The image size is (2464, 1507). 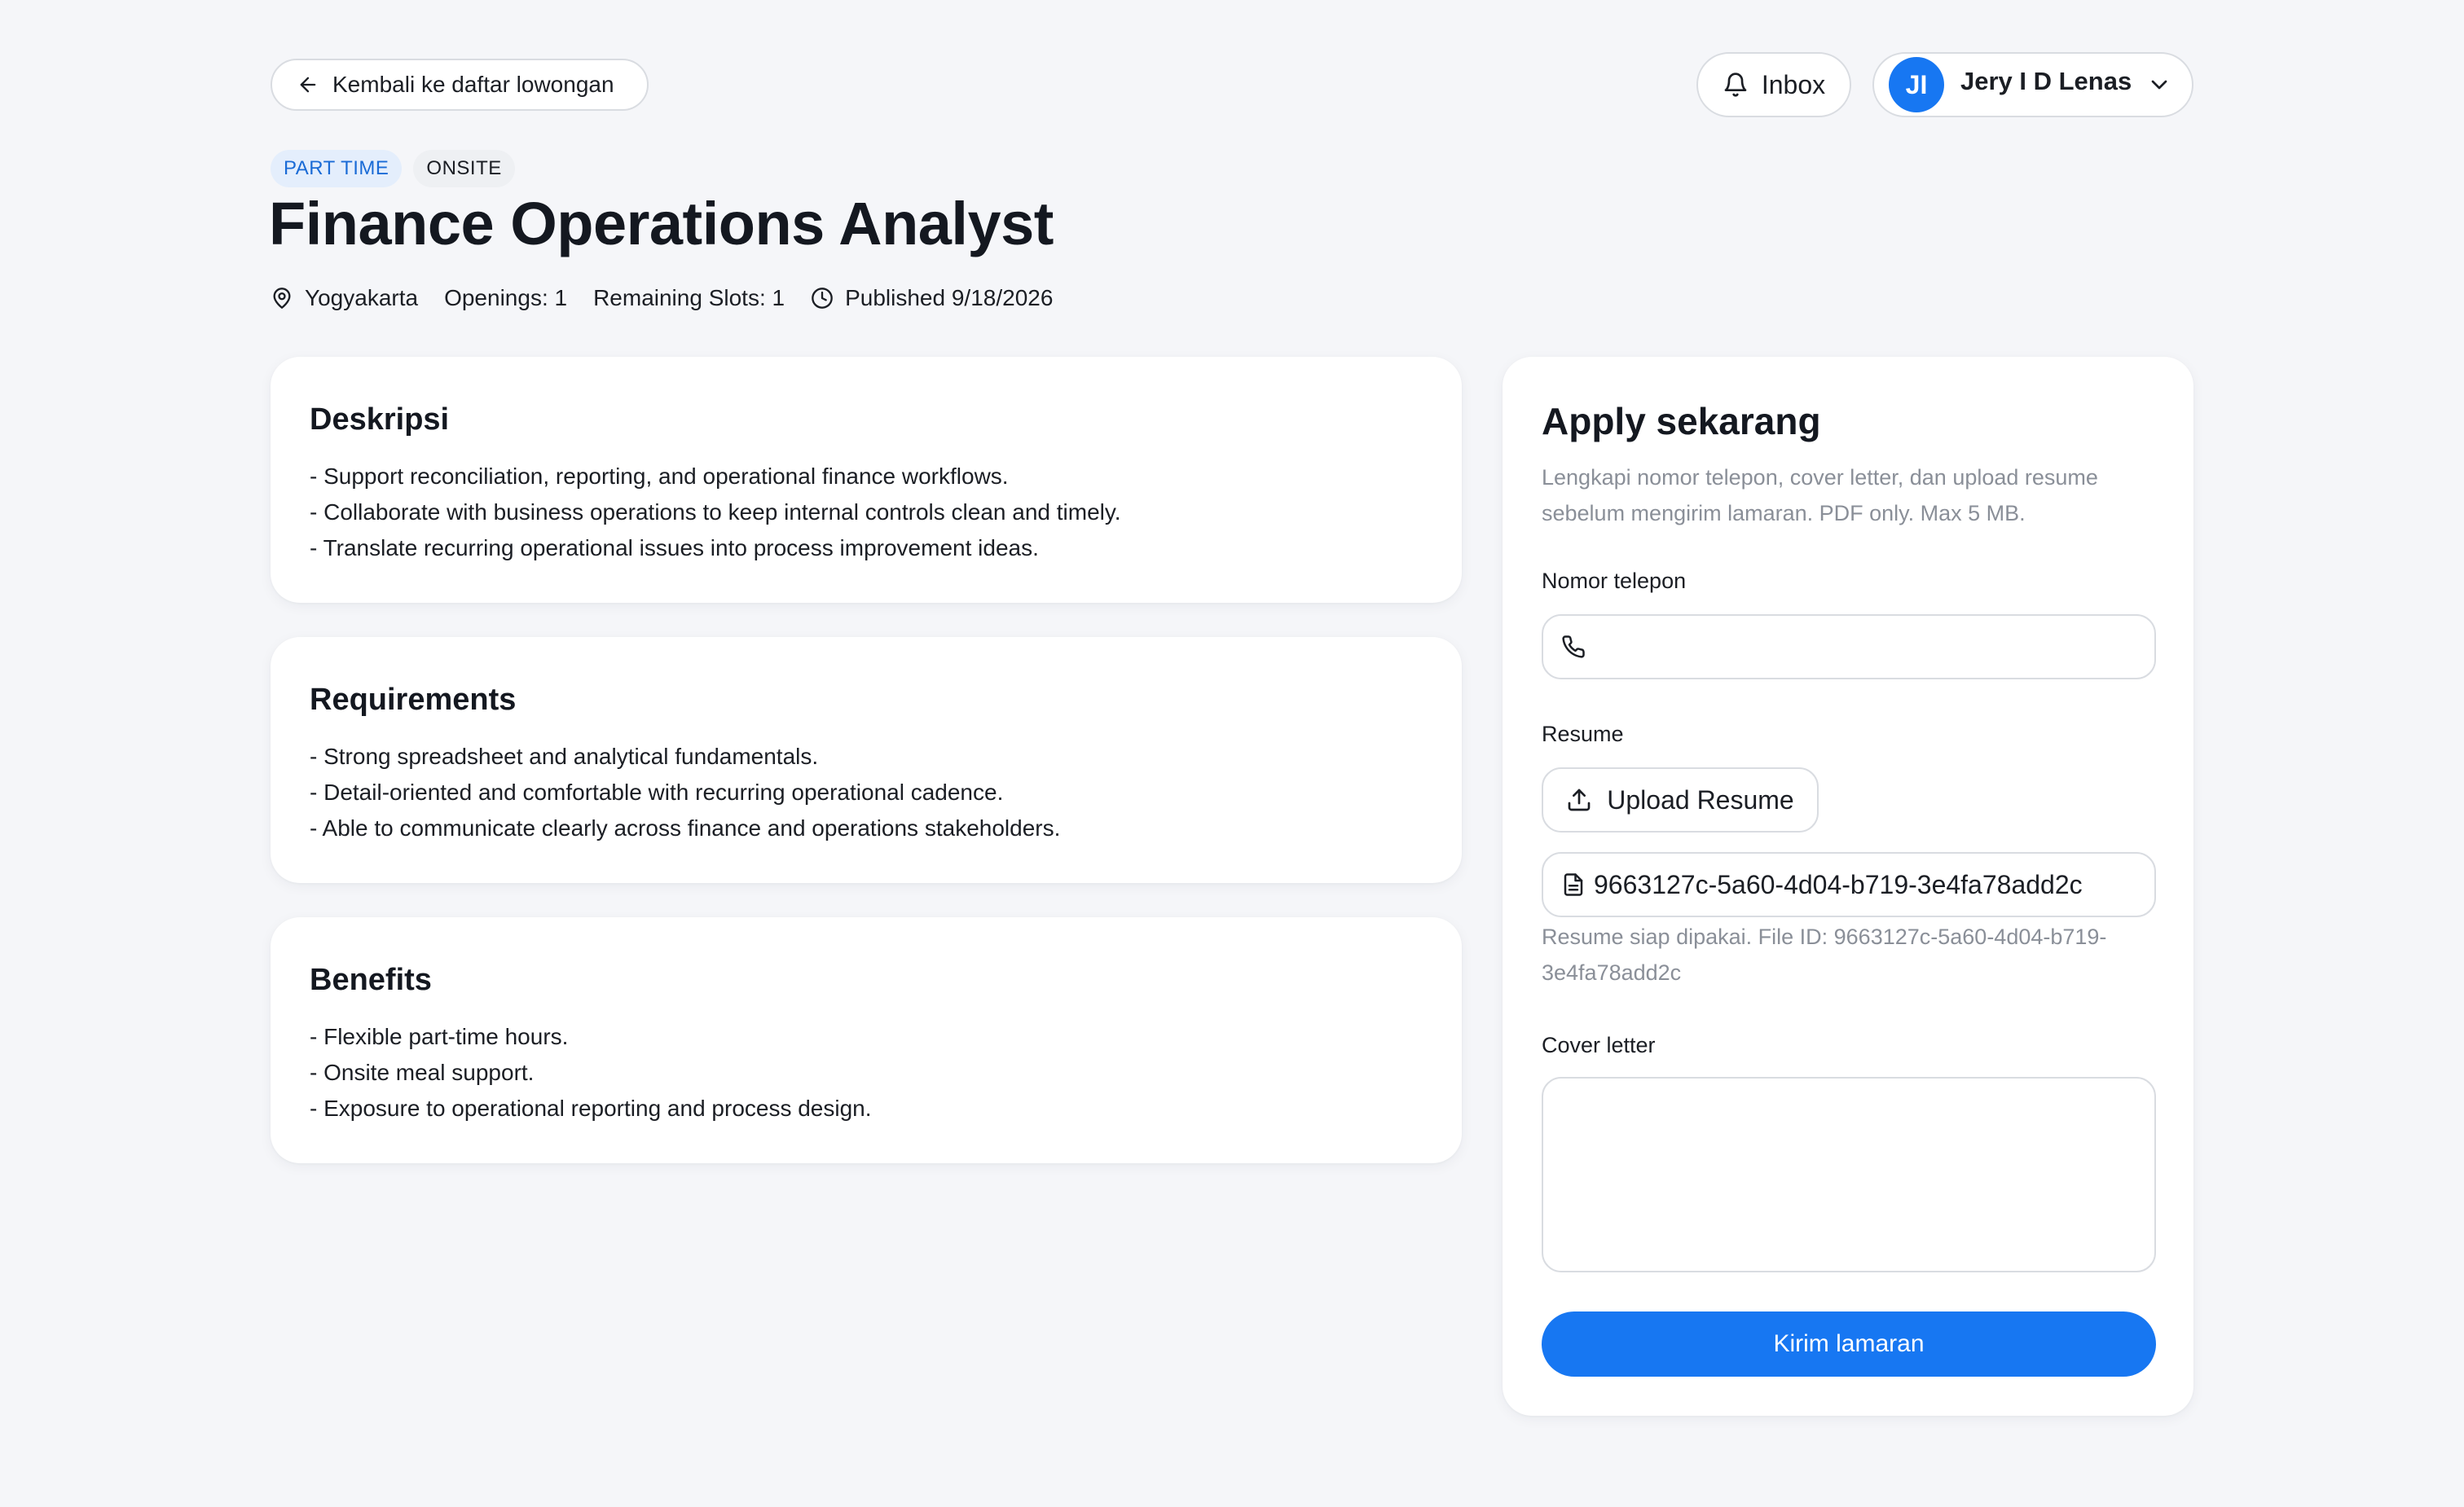 What do you see at coordinates (949, 297) in the screenshot?
I see `published-text: Published 9/18/2026` at bounding box center [949, 297].